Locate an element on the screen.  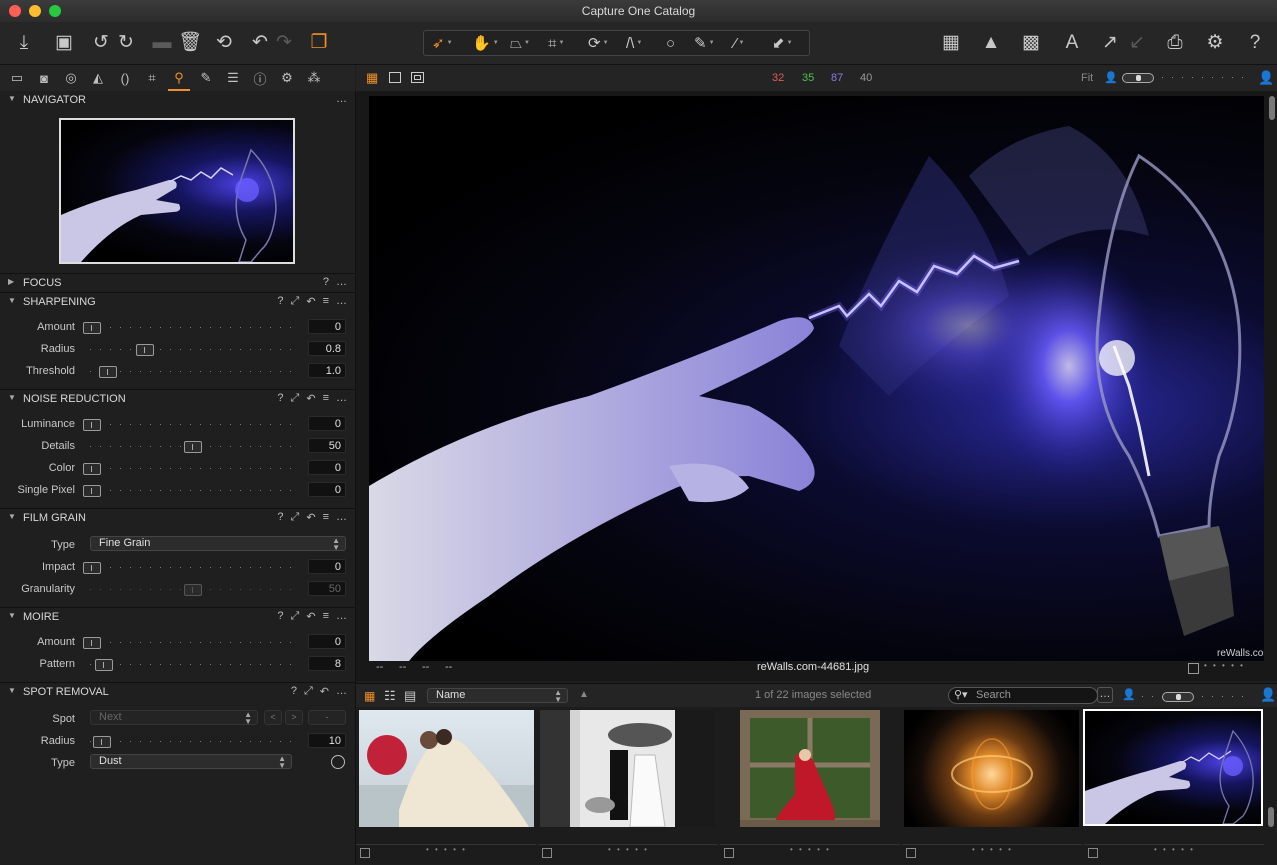
thumbnail-red-dress-window is located at coordinates (810, 768).